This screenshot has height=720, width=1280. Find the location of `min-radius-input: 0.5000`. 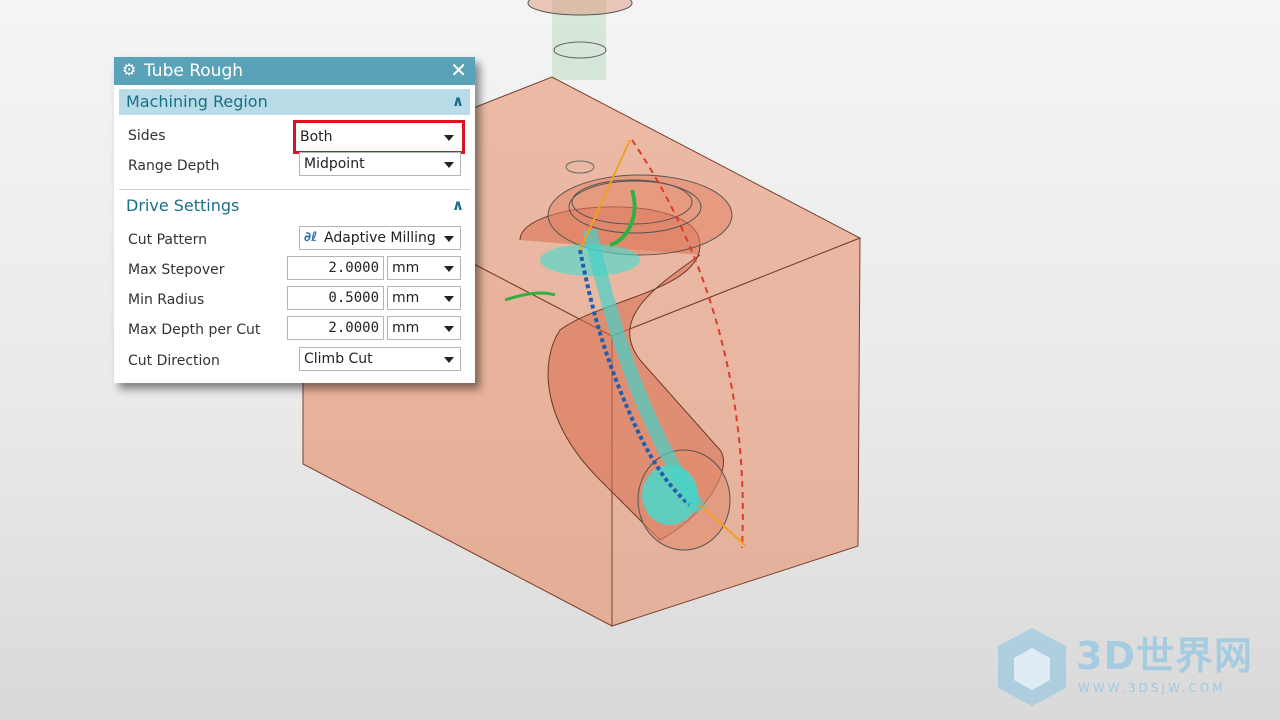

min-radius-input: 0.5000 is located at coordinates (335, 298).